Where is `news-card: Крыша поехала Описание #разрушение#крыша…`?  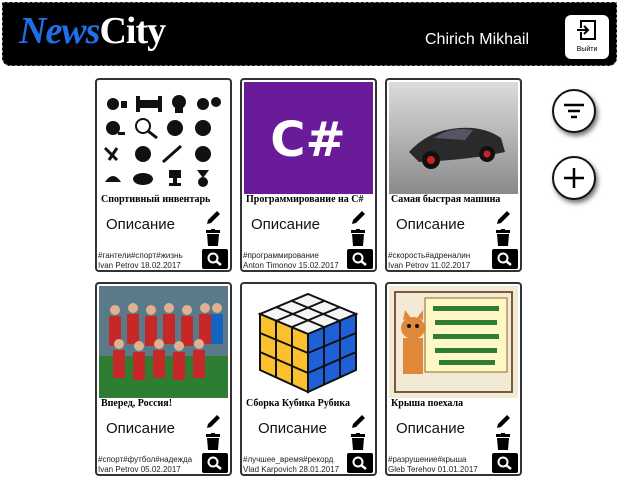
news-card: Крыша поехала Описание #разрушение#крыша… is located at coordinates (453, 379).